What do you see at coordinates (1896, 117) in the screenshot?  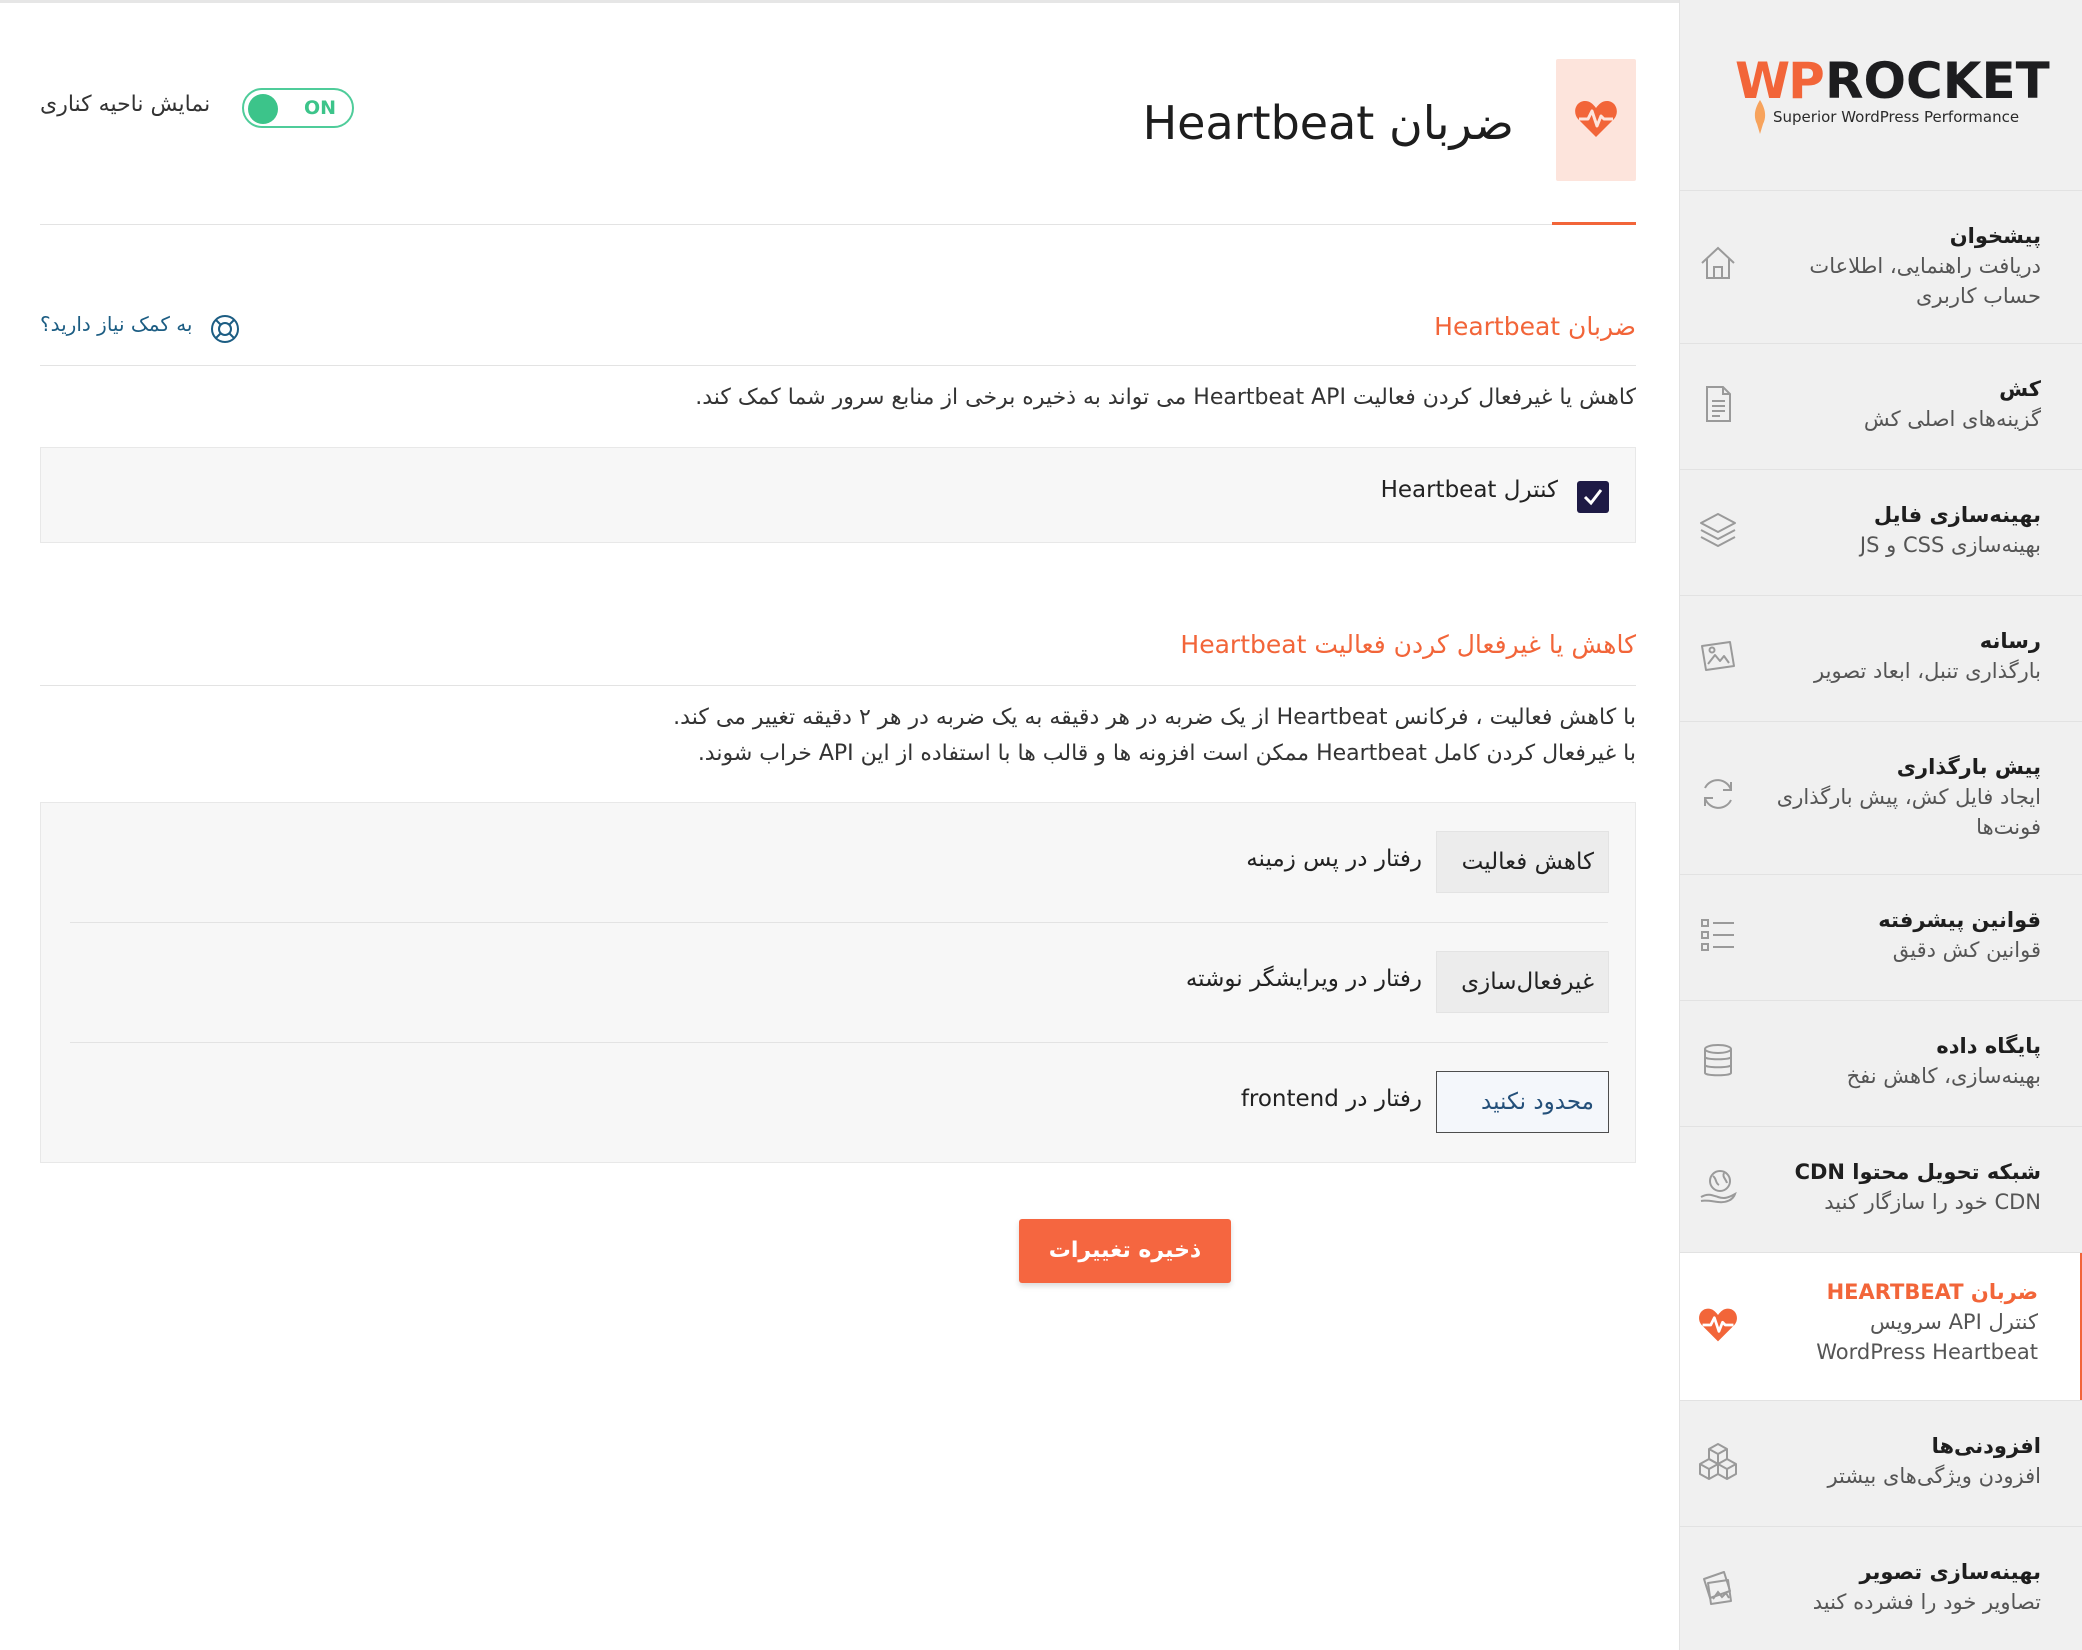 I see `logo-tagline: Superior WordPress Performance` at bounding box center [1896, 117].